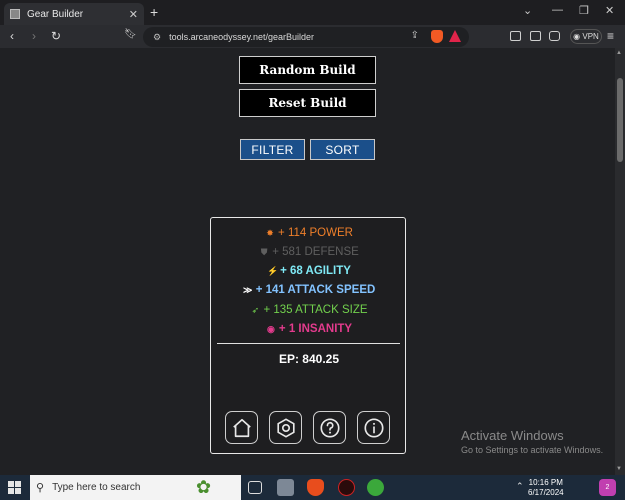 The image size is (625, 500). What do you see at coordinates (14, 487) in the screenshot?
I see `windows-start-icon` at bounding box center [14, 487].